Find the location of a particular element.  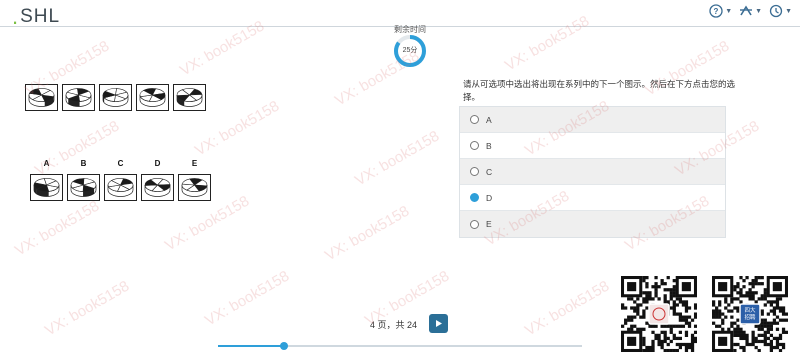

choice-e-label: E is located at coordinates (489, 224).